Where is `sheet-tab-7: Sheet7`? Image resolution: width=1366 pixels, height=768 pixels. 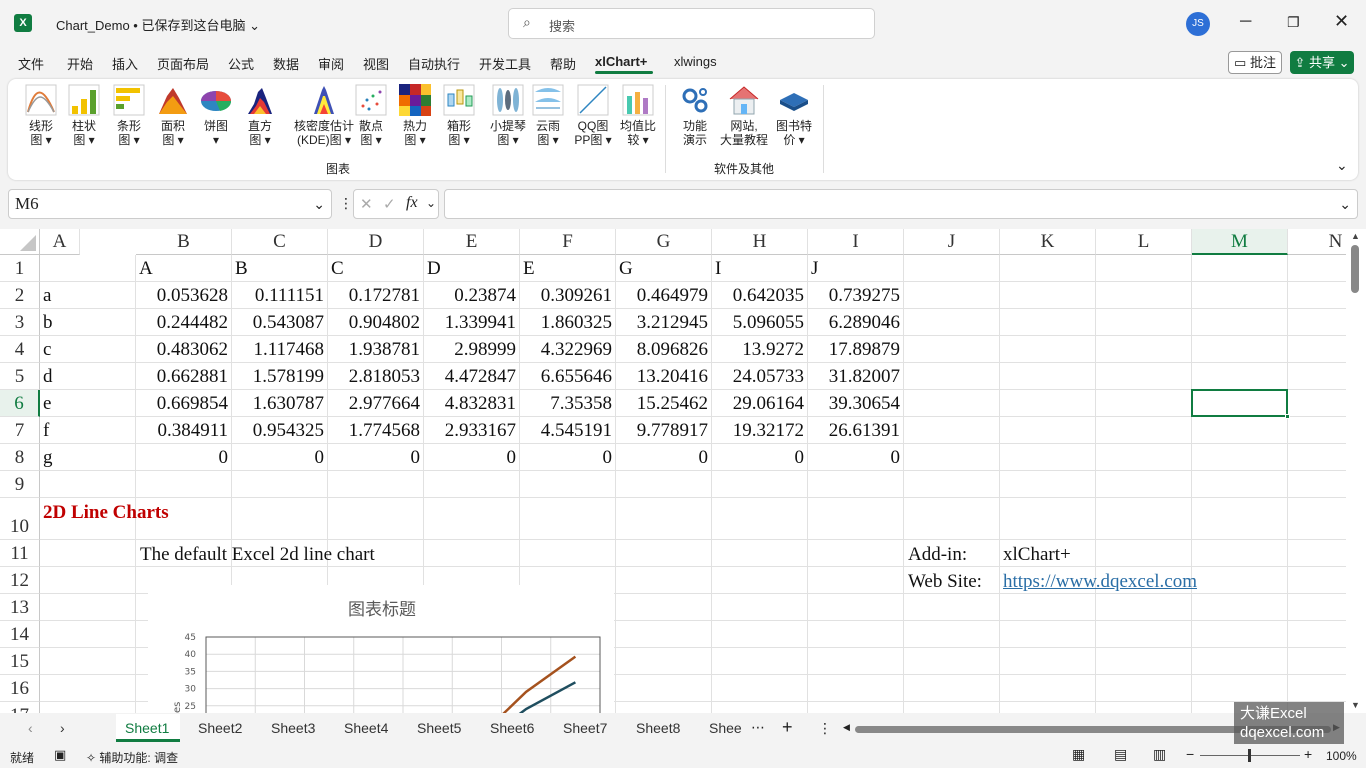
sheet-tab-7: Sheet7 is located at coordinates (585, 728).